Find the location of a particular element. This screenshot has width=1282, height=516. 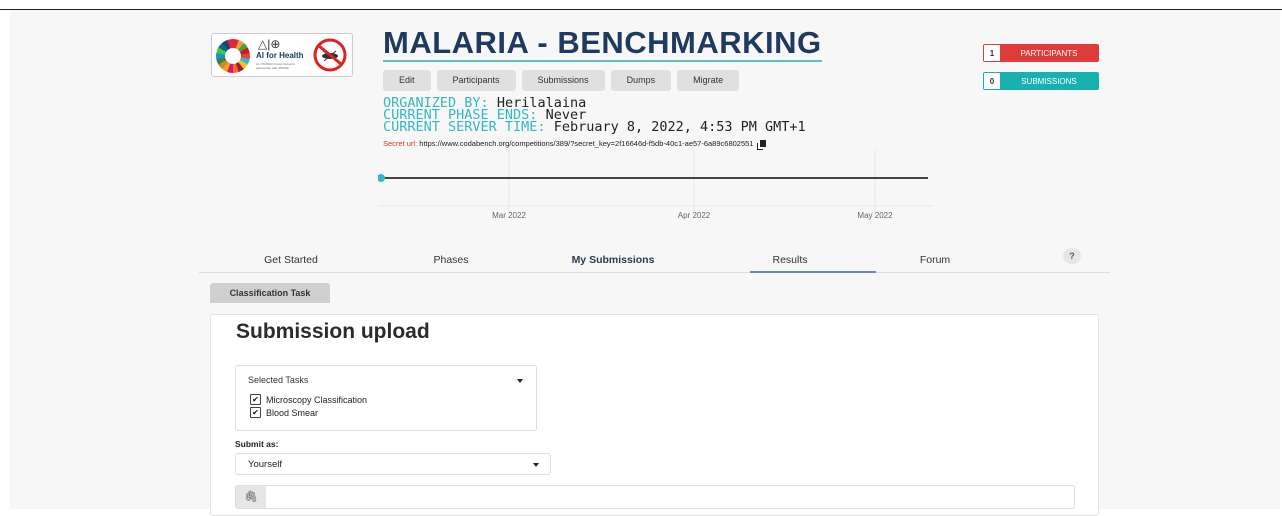

sdg-wheel-icon is located at coordinates (233, 56).